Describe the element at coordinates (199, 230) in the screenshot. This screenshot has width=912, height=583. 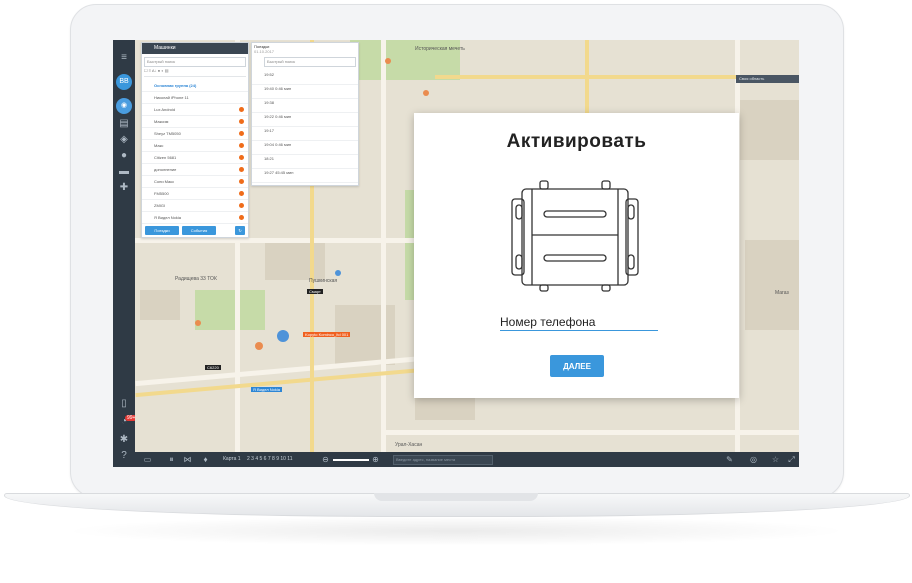
I see `events-button: События` at that location.